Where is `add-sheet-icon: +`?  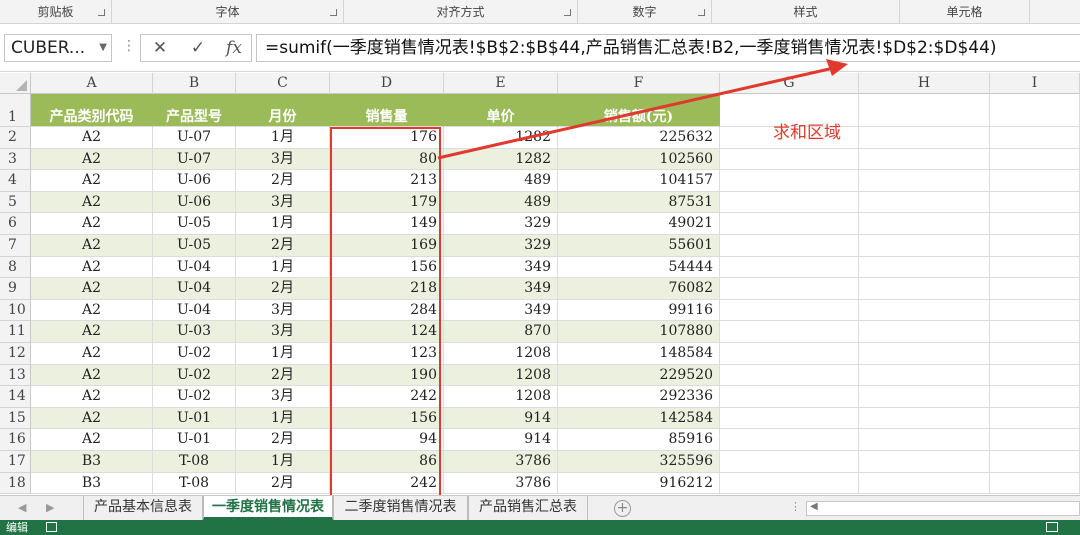 add-sheet-icon: + is located at coordinates (622, 508).